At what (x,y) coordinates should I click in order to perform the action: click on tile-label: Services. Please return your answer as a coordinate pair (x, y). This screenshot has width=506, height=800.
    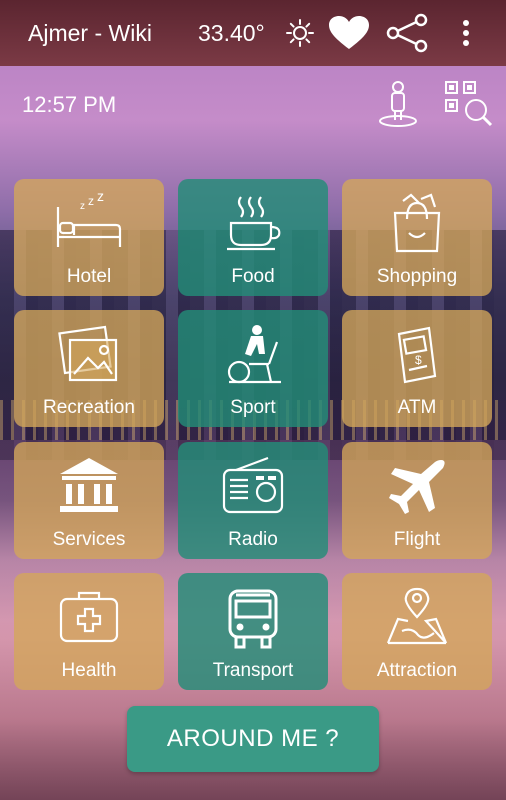
    Looking at the image, I should click on (89, 539).